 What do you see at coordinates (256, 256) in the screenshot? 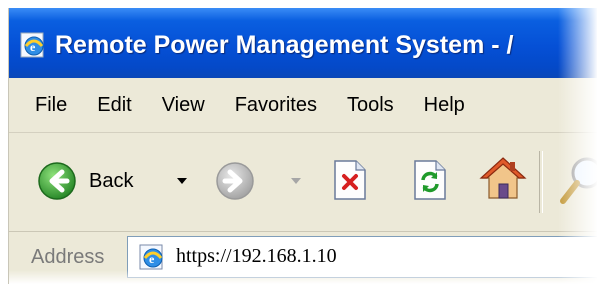
I see `address-url: https://192.168.1.10` at bounding box center [256, 256].